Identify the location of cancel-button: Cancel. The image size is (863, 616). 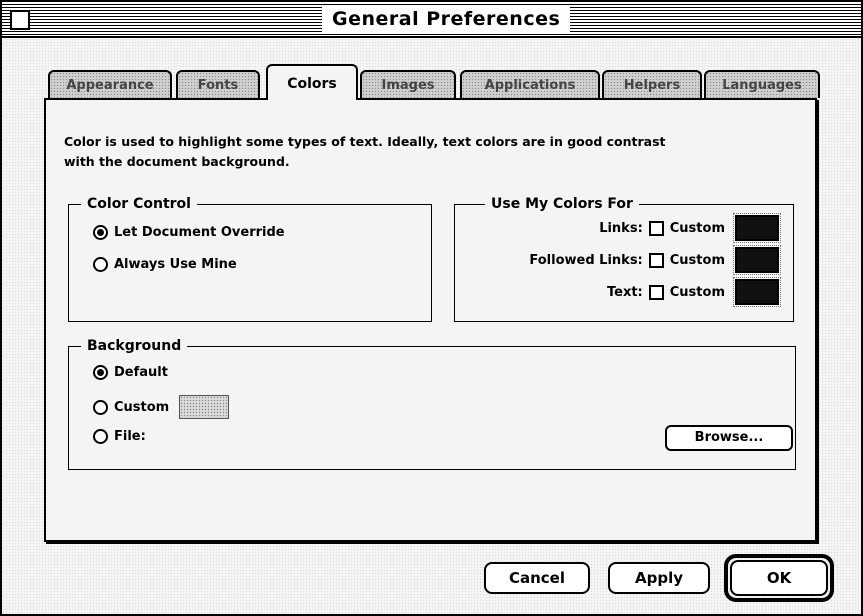
(537, 578).